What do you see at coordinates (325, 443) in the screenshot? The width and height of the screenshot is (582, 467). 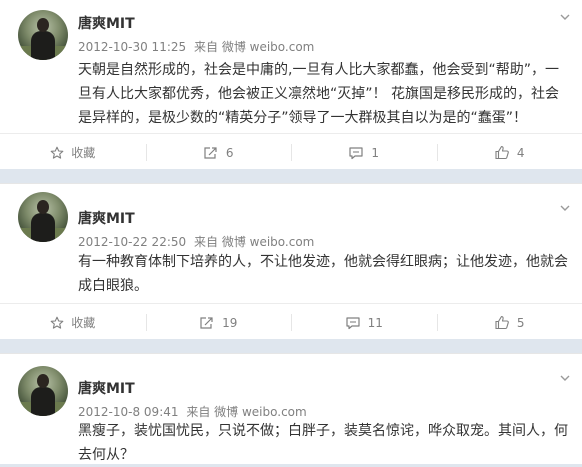 I see `post-text: 黑瘦子，装忧国忧民，只说不做；白胖子，装莫名惊诧，哗众取宠。其间人，何去何从？` at bounding box center [325, 443].